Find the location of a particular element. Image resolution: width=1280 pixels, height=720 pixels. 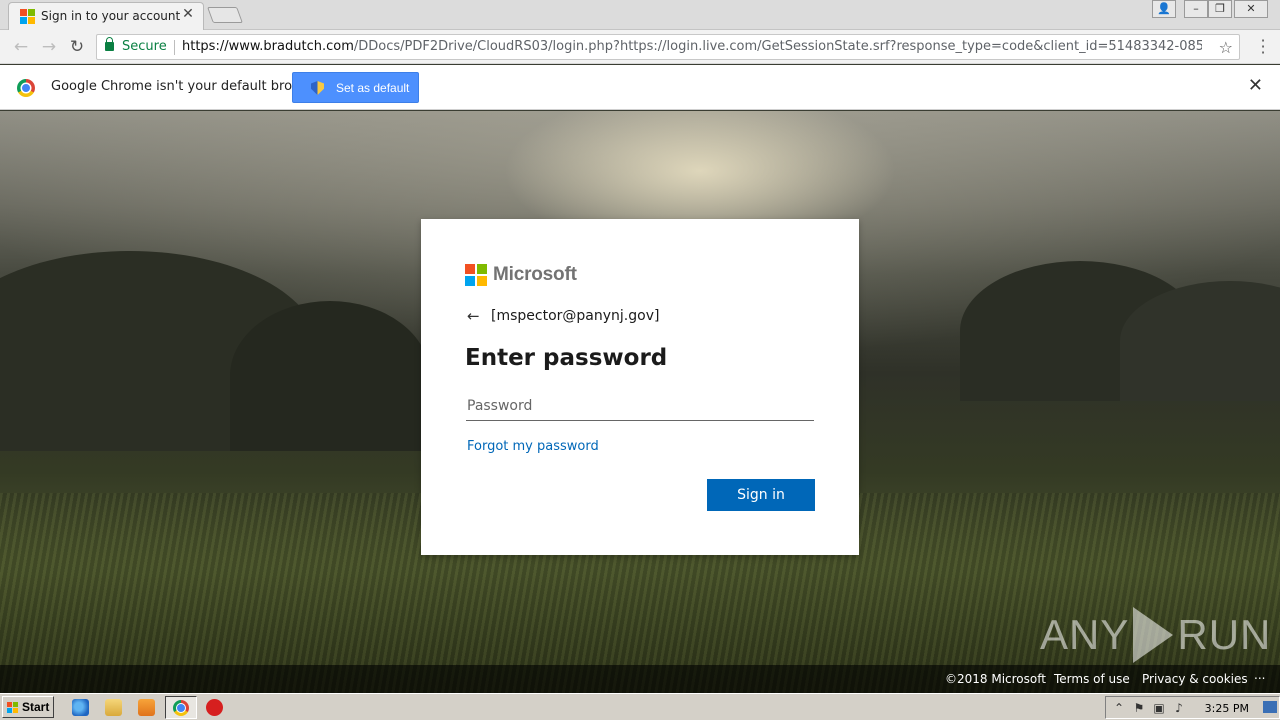

start-button: Start is located at coordinates (28, 707).